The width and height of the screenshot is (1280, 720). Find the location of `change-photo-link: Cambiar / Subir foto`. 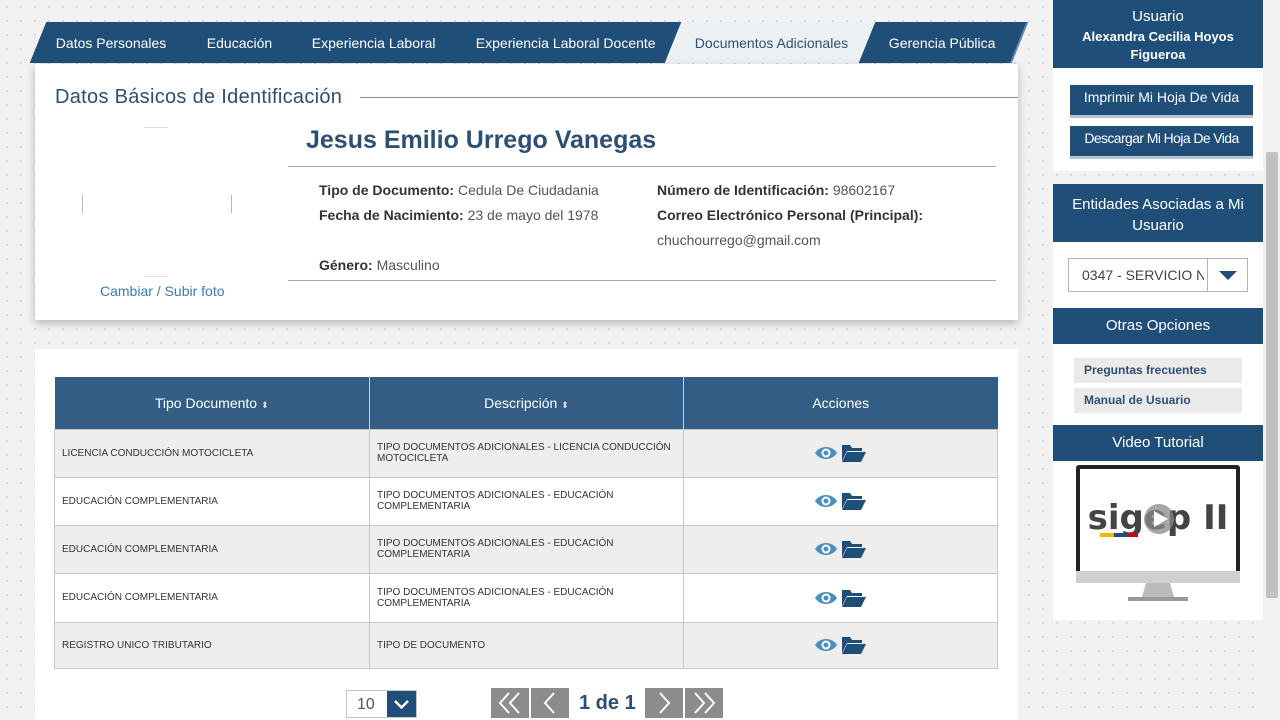

change-photo-link: Cambiar / Subir foto is located at coordinates (162, 291).